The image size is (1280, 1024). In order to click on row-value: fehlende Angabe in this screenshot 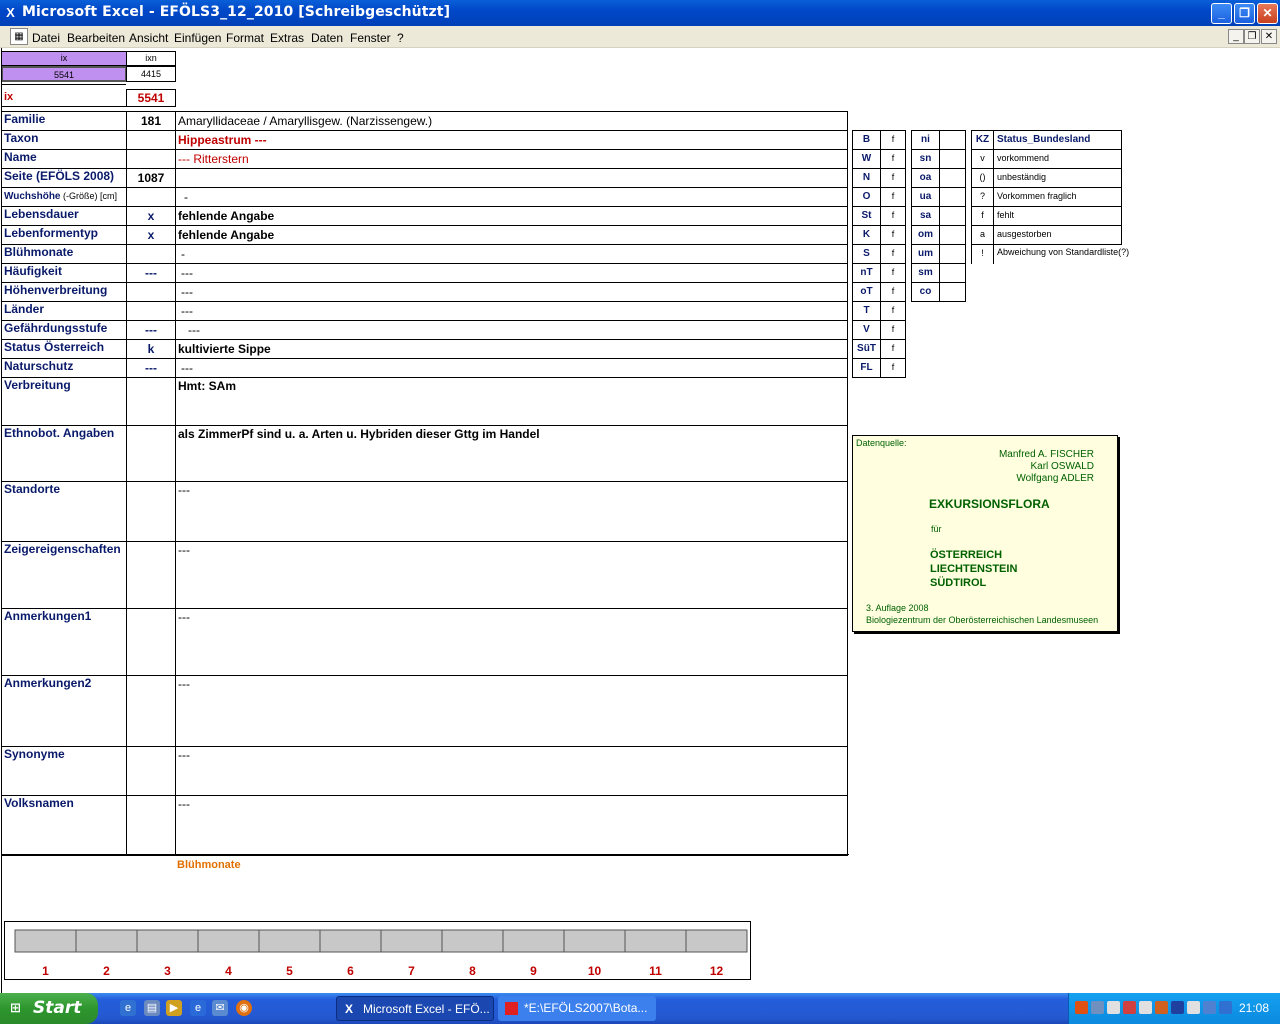, I will do `click(511, 235)`.